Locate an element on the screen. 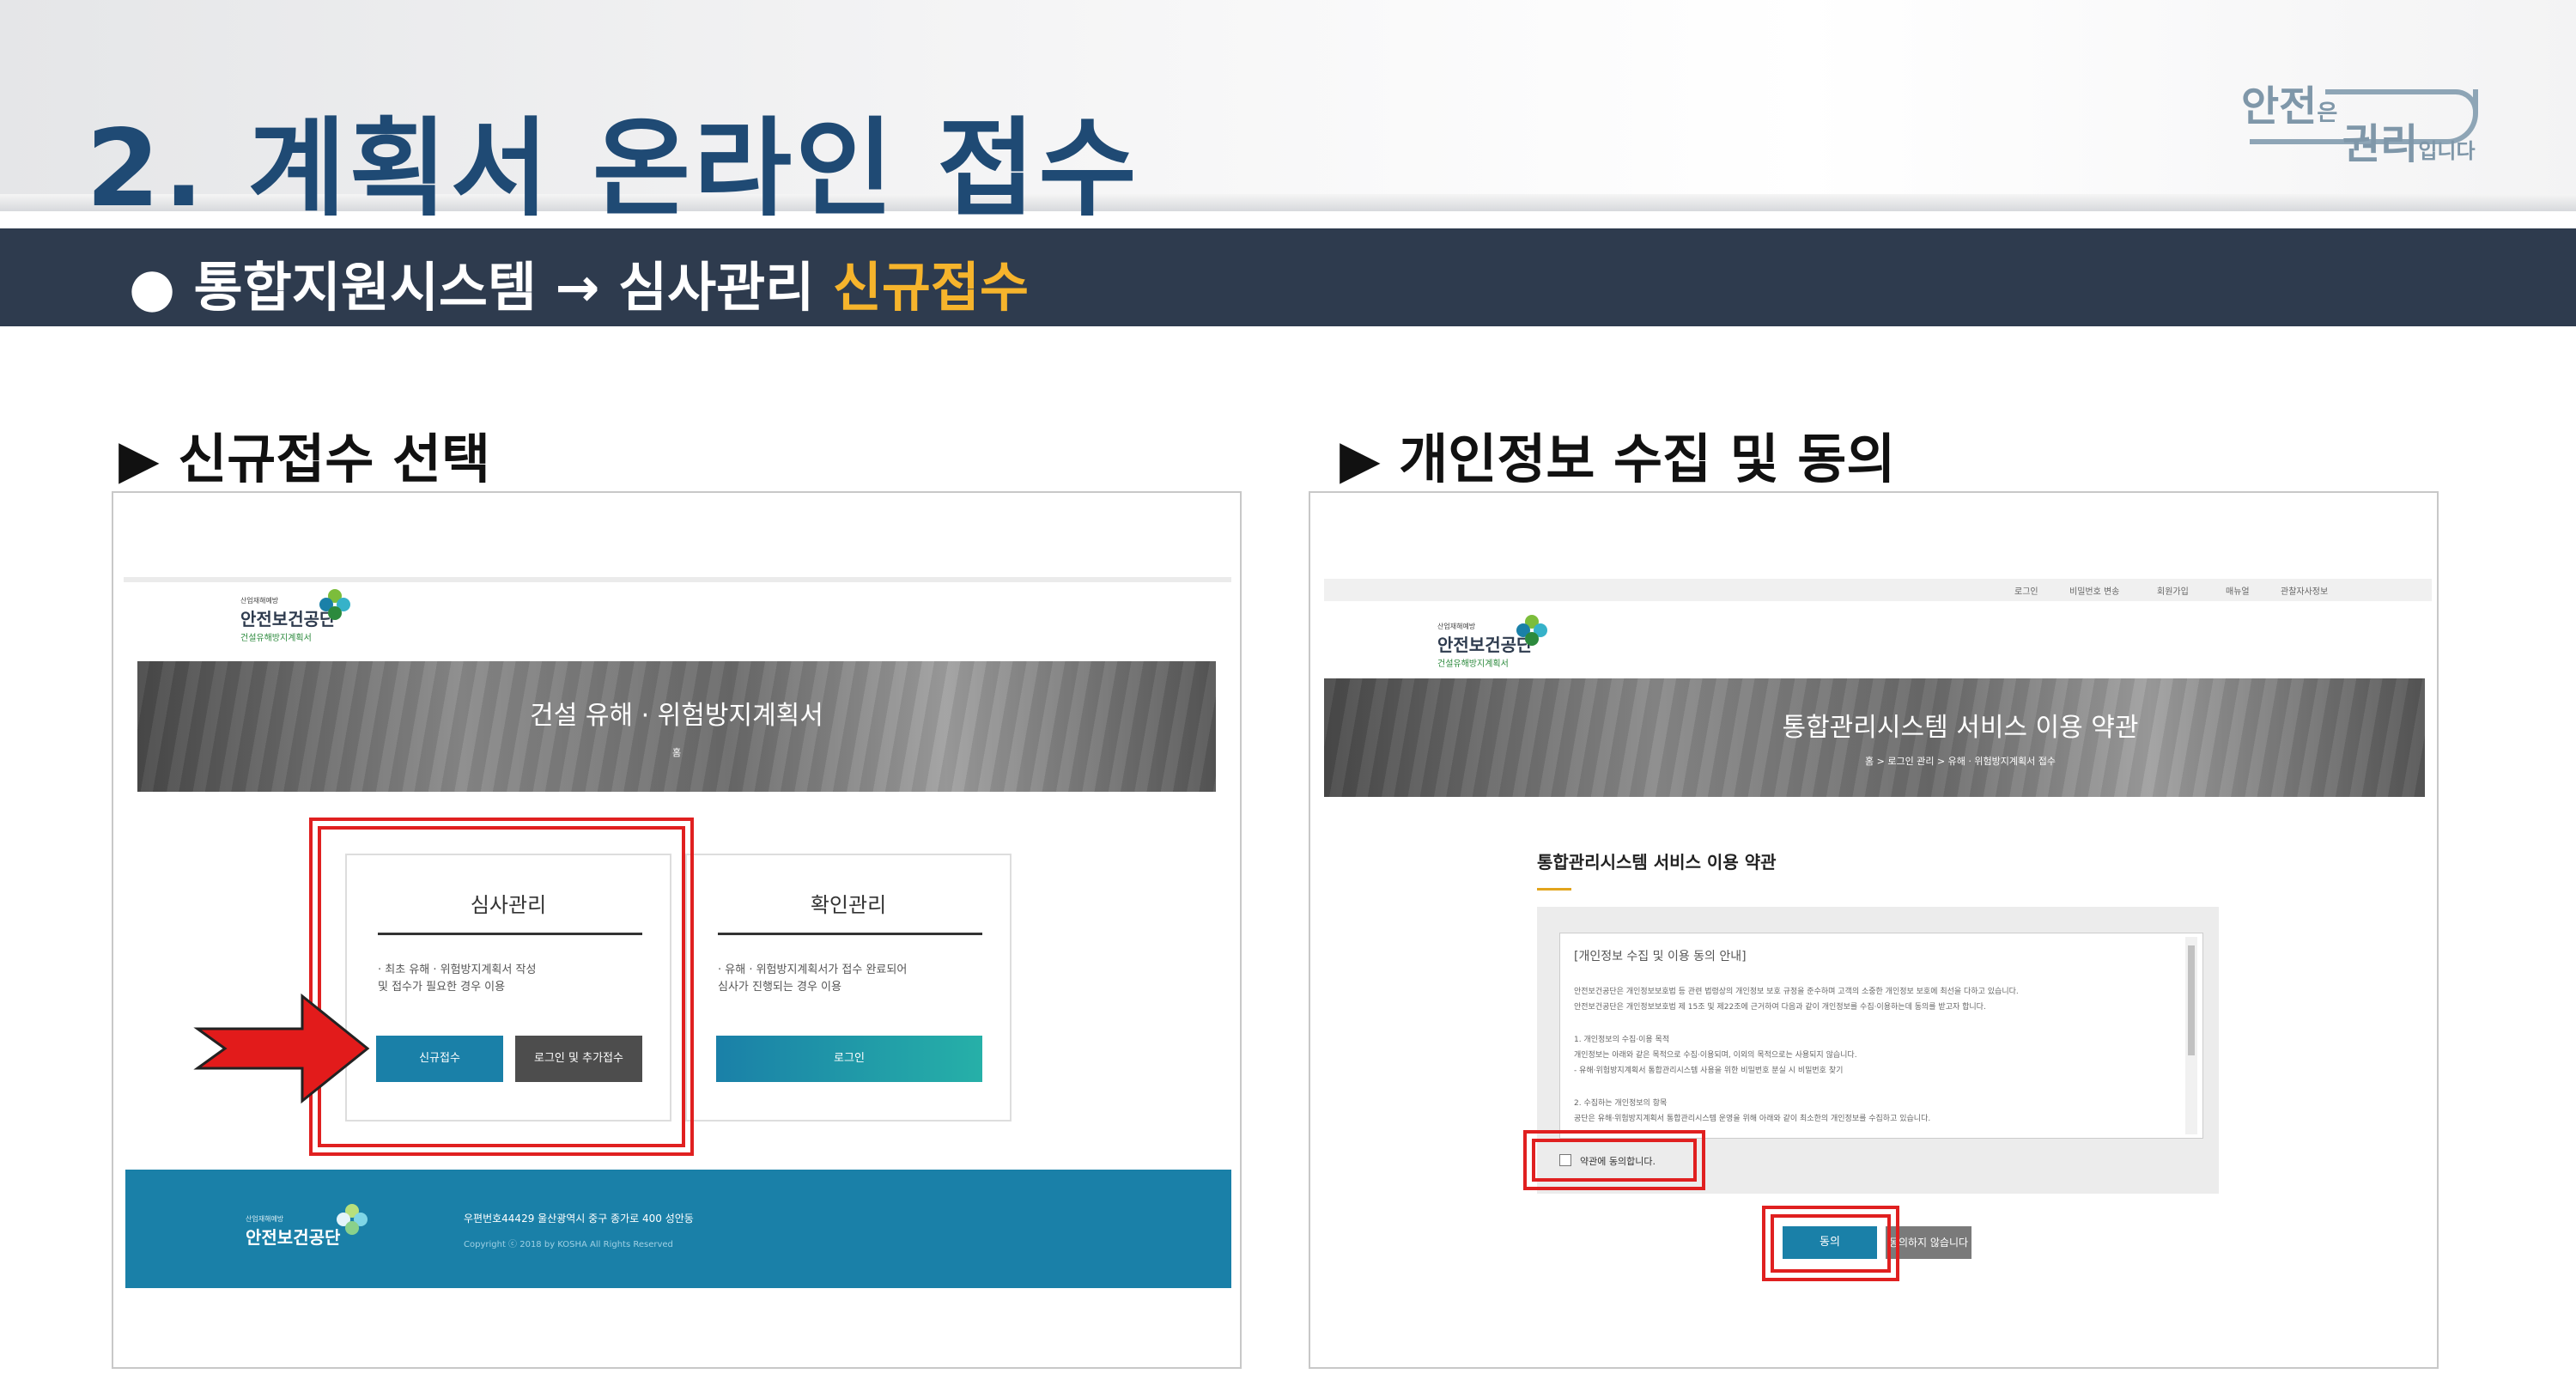  button-highlight-box is located at coordinates (1830, 1243).